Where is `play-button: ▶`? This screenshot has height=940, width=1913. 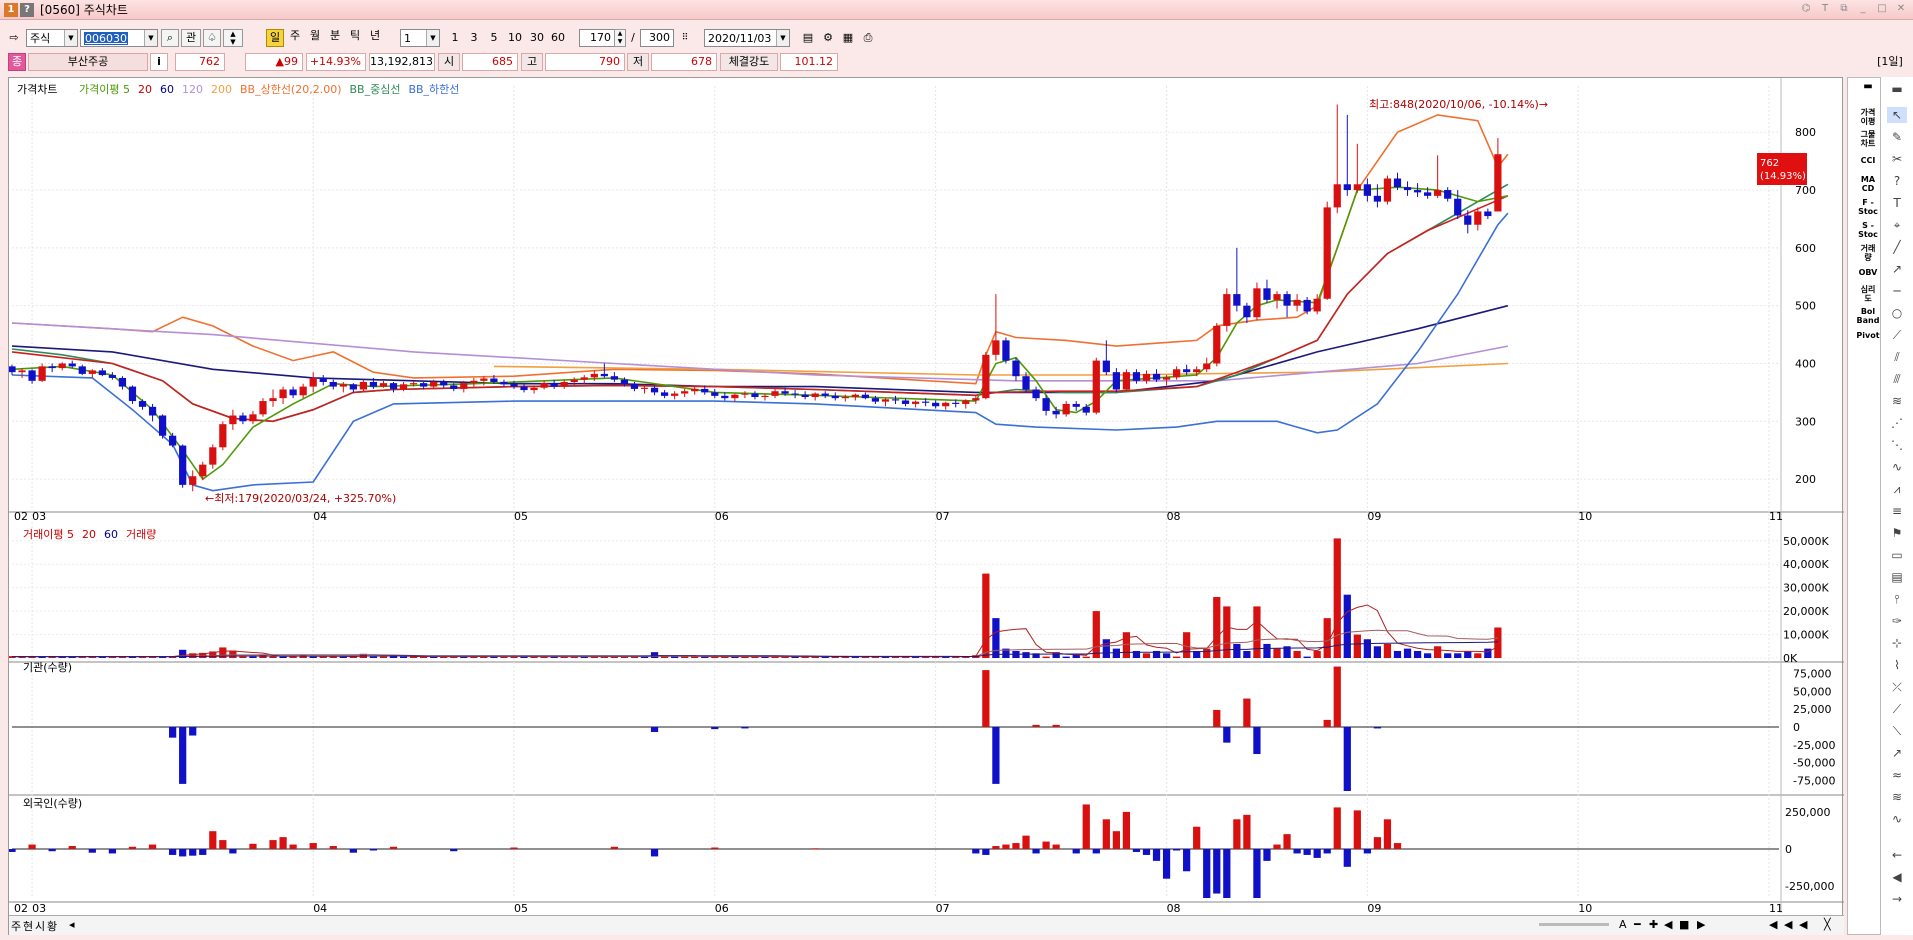
play-button: ▶ is located at coordinates (1701, 924).